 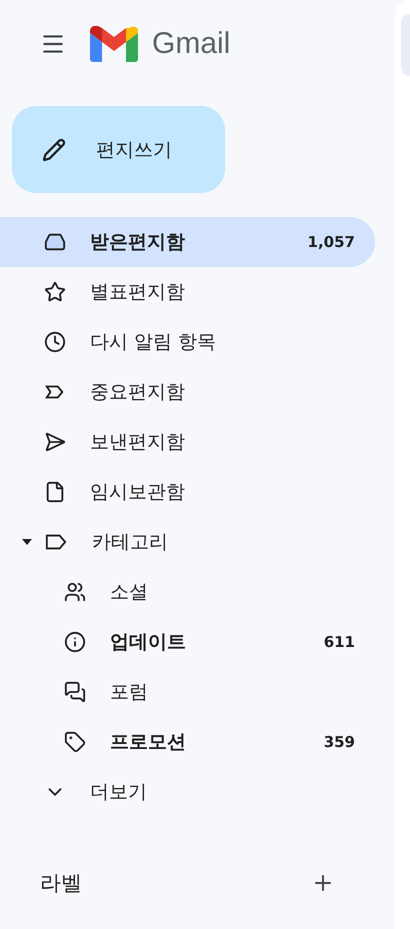 I want to click on app-name: Gmail, so click(x=191, y=44).